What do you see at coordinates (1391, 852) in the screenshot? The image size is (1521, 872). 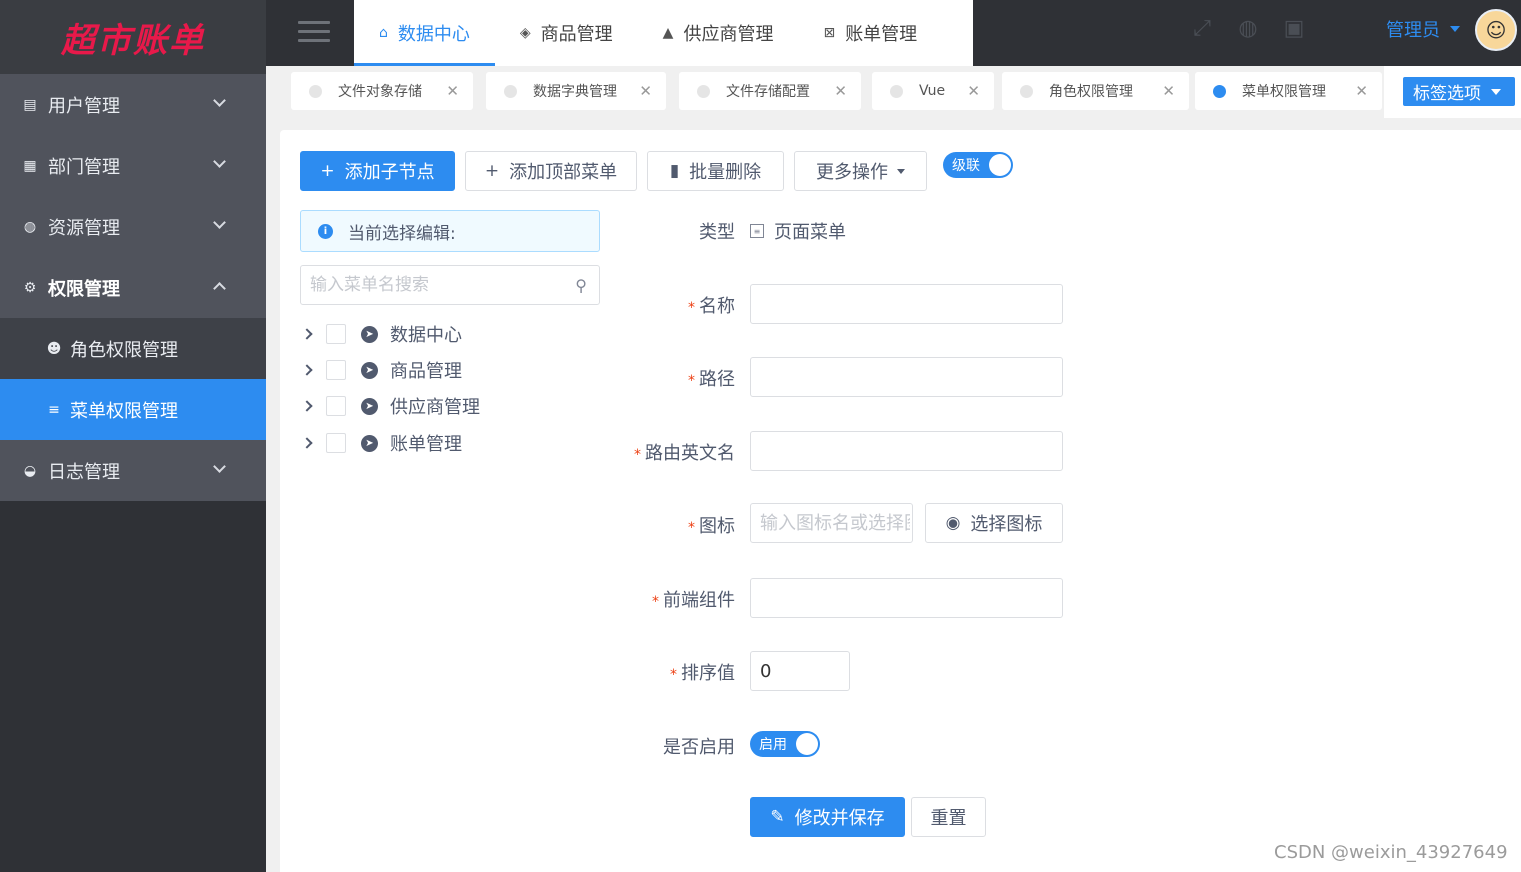 I see `watermark: CSDN @weixin_43927649` at bounding box center [1391, 852].